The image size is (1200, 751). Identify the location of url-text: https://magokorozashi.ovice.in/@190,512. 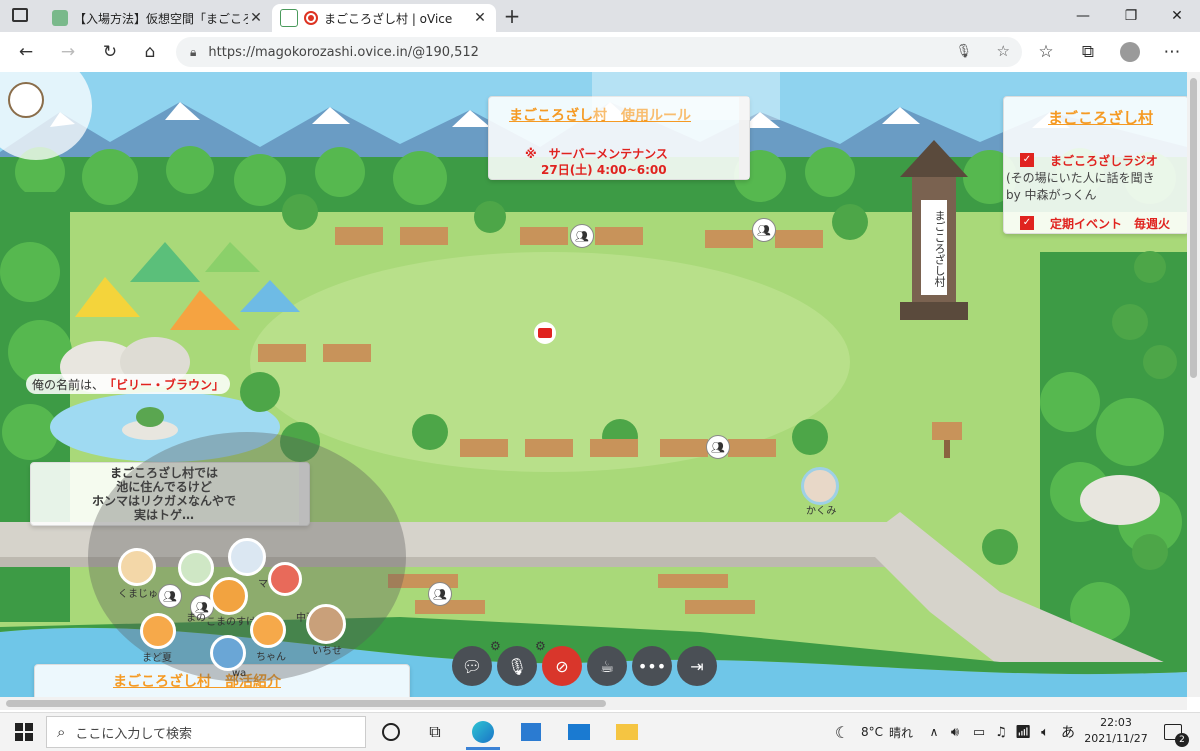
(343, 52).